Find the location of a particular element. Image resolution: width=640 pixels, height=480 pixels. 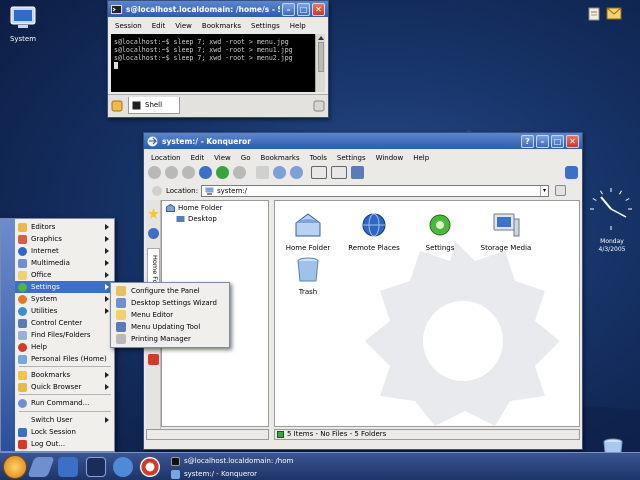

submenu-item-printing-manager: Printing Manager is located at coordinates (170, 339).